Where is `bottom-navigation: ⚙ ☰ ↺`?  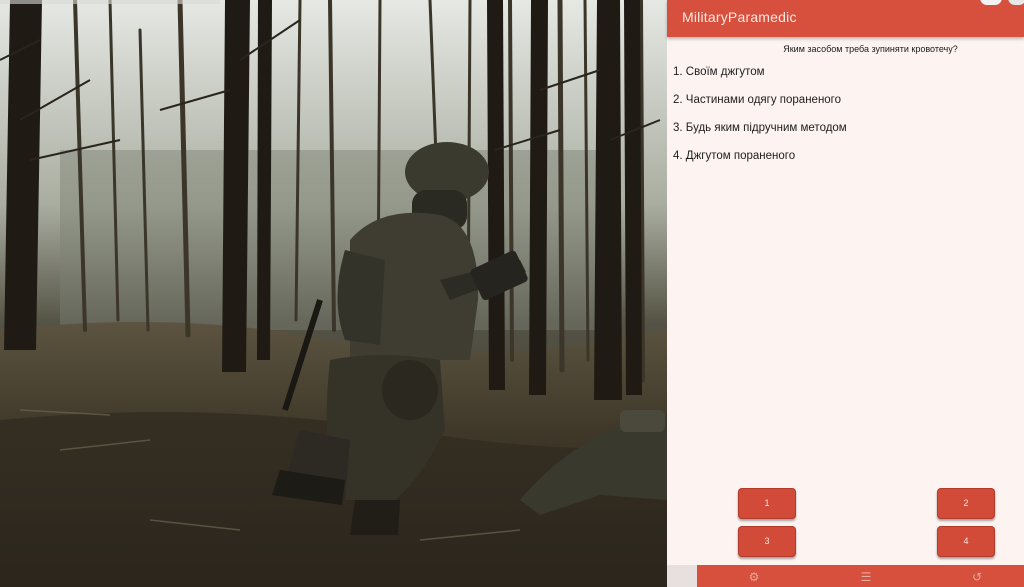
bottom-navigation: ⚙ ☰ ↺ is located at coordinates (860, 576).